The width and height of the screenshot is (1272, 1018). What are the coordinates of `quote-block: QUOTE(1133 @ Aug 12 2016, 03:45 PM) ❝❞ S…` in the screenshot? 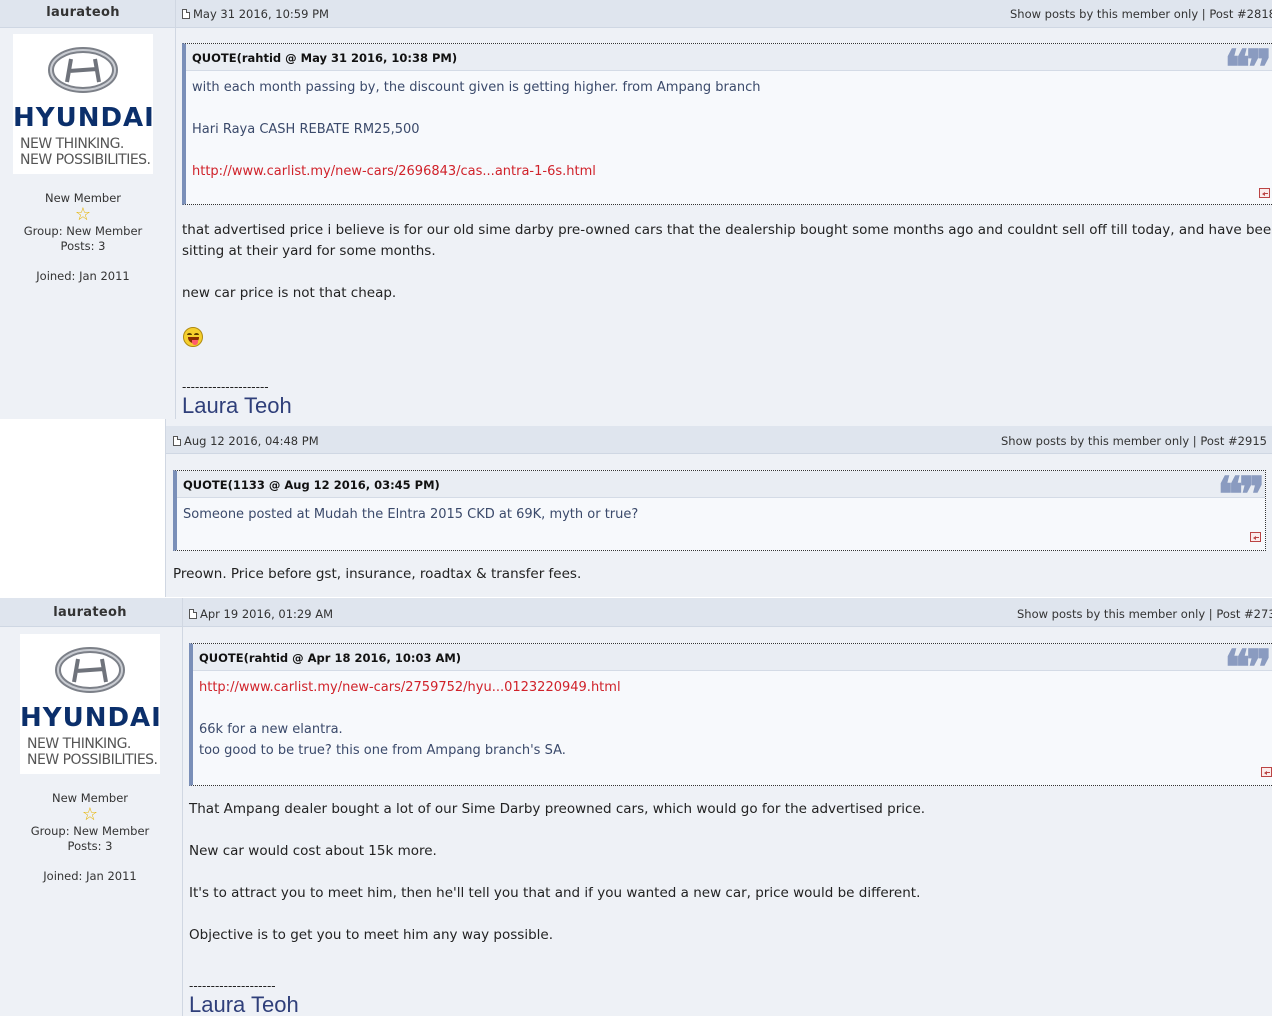 It's located at (719, 510).